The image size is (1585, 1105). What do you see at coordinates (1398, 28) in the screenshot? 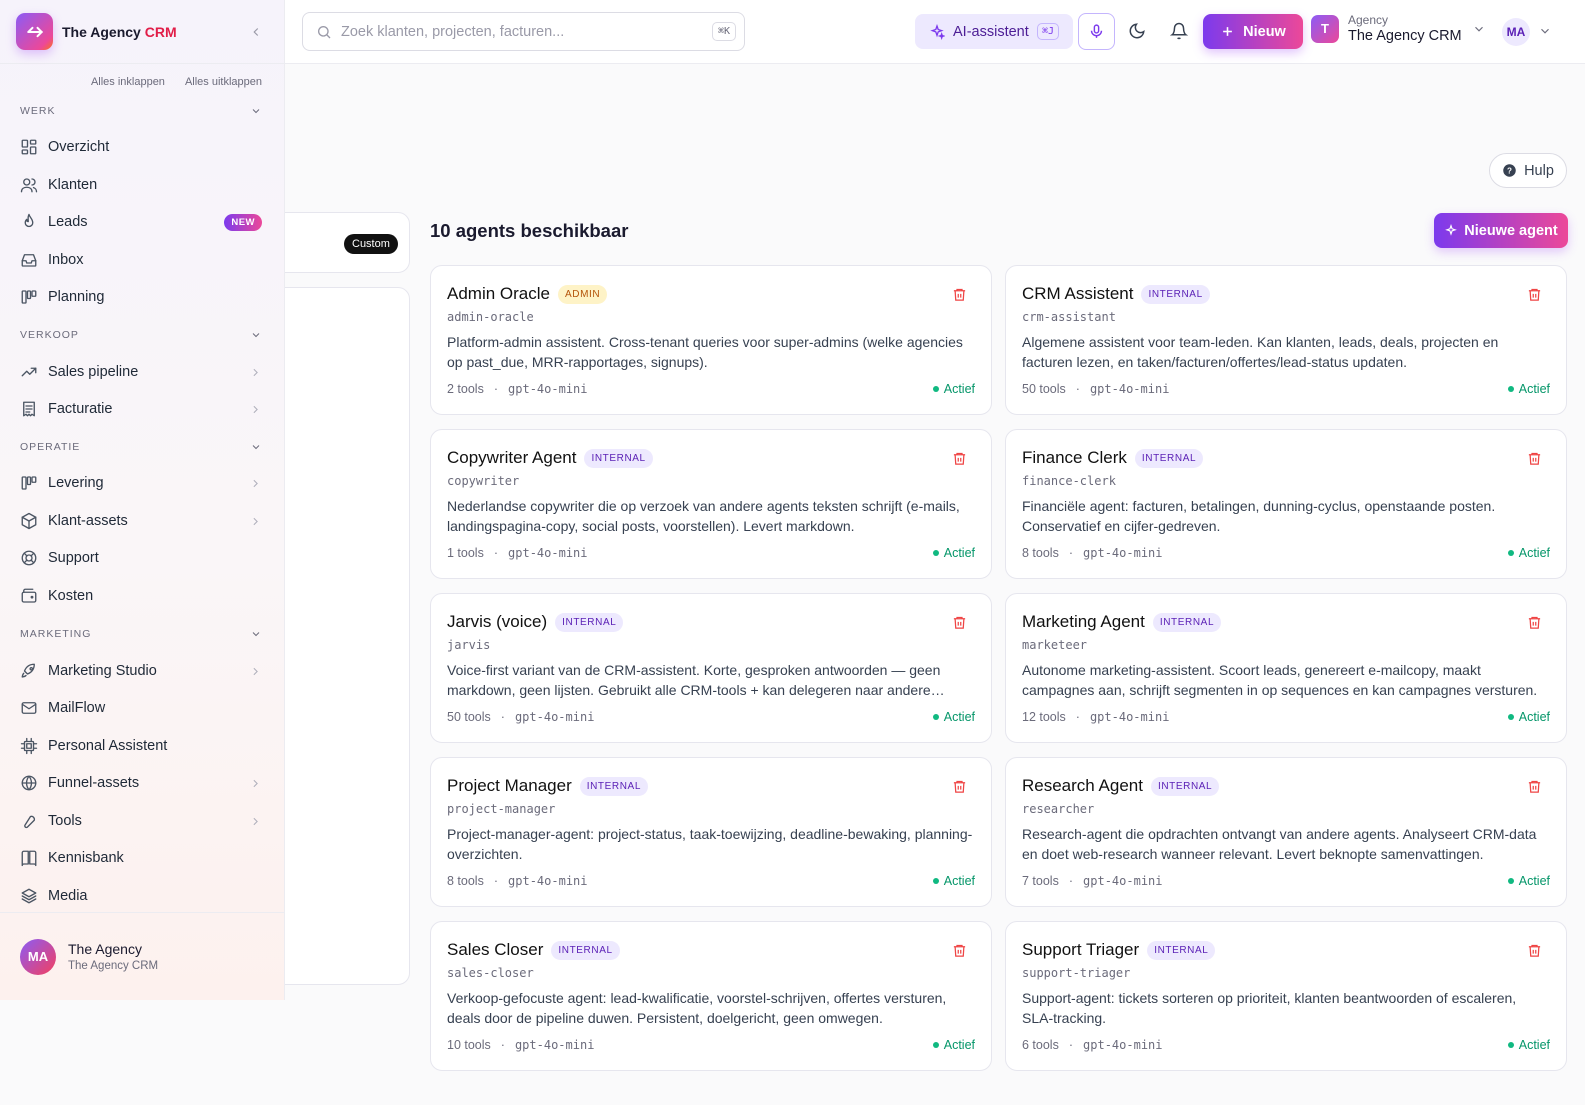
I see `tenant-switcher: T Agency The Agency CRM` at bounding box center [1398, 28].